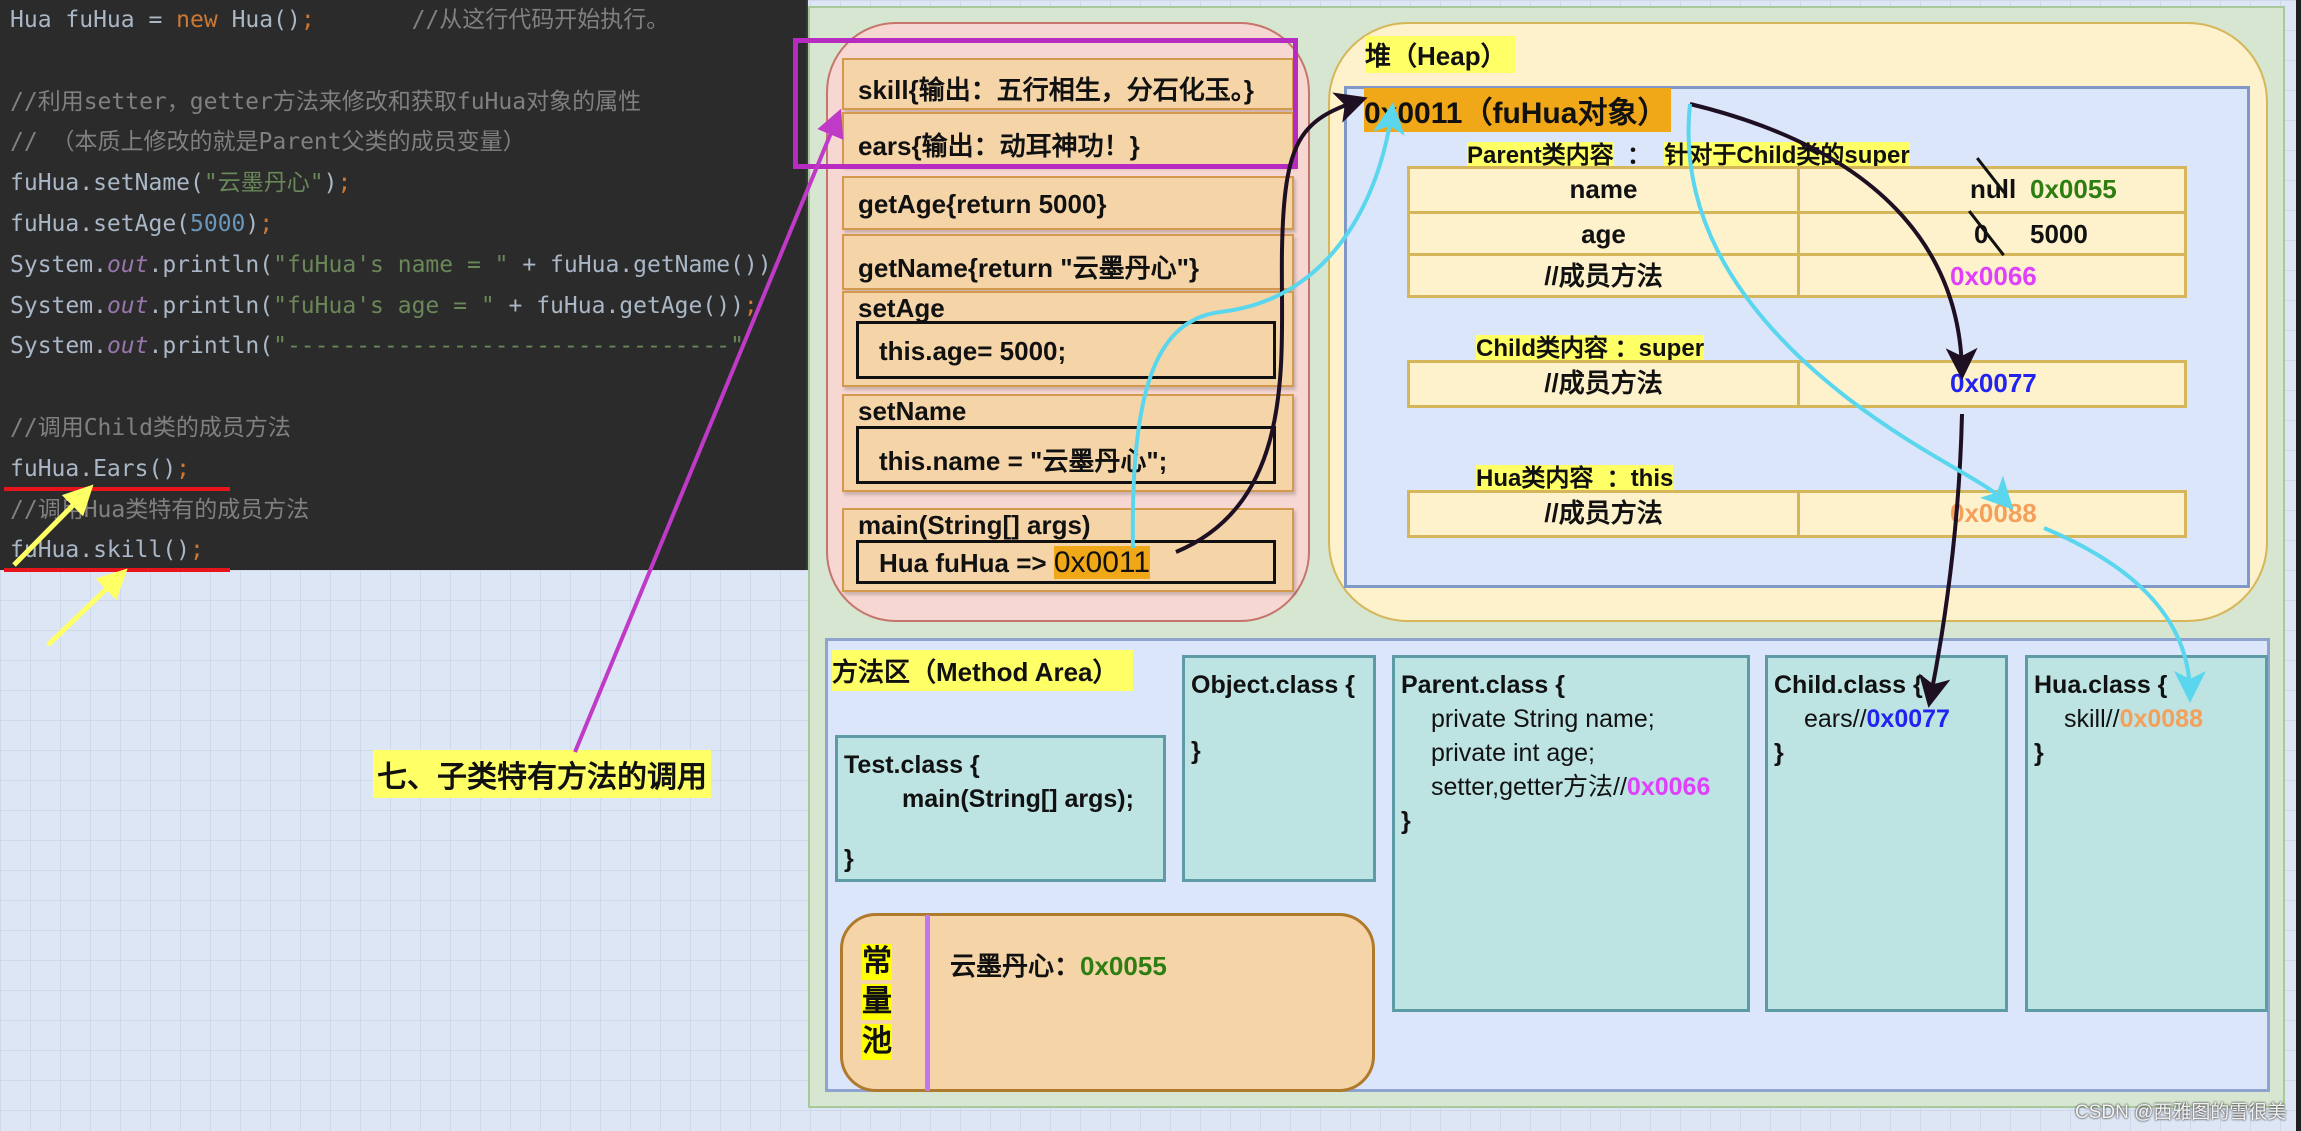 This screenshot has width=2301, height=1131. Describe the element at coordinates (1029, 268) in the screenshot. I see `frame-label: getName{return "云墨丹心"}` at that location.